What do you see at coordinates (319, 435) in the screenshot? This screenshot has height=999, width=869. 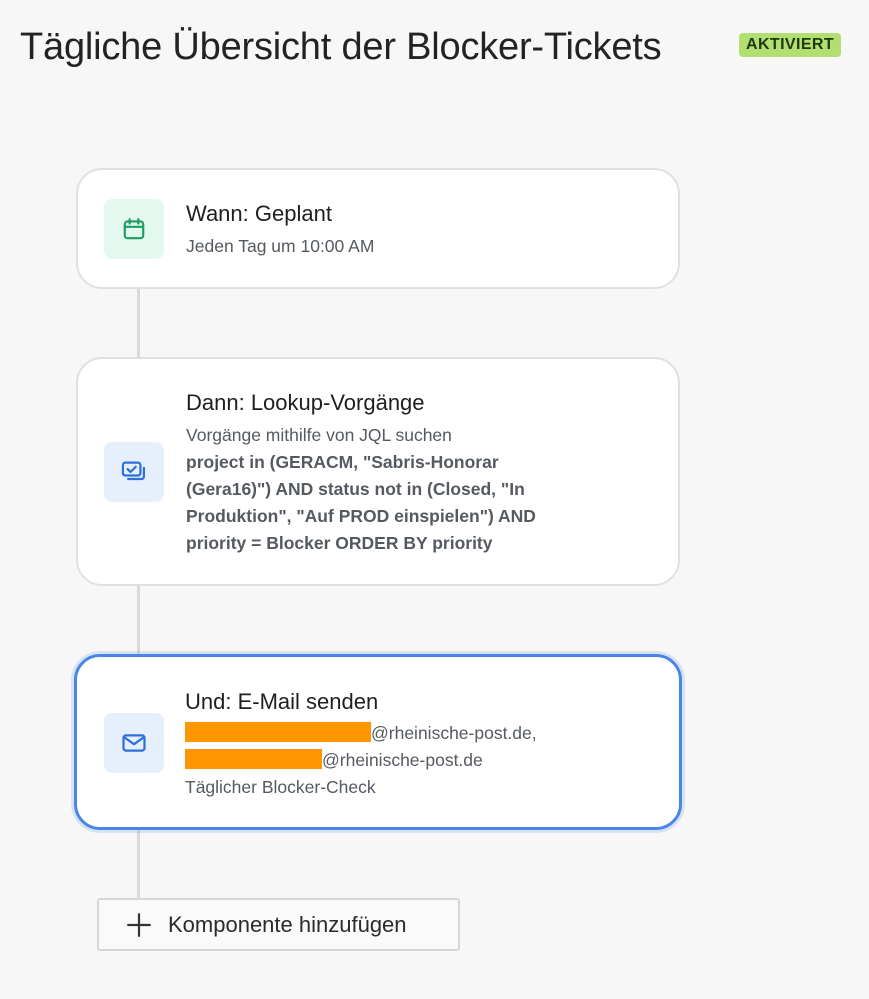 I see `lookup-description: Vorgänge mithilfe von JQL suchen` at bounding box center [319, 435].